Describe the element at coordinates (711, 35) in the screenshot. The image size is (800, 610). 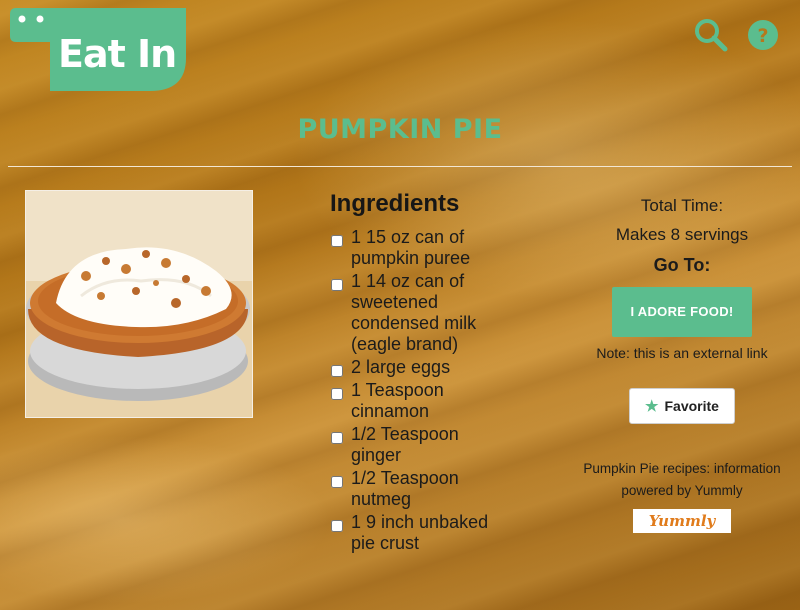
I see `search-icon` at that location.